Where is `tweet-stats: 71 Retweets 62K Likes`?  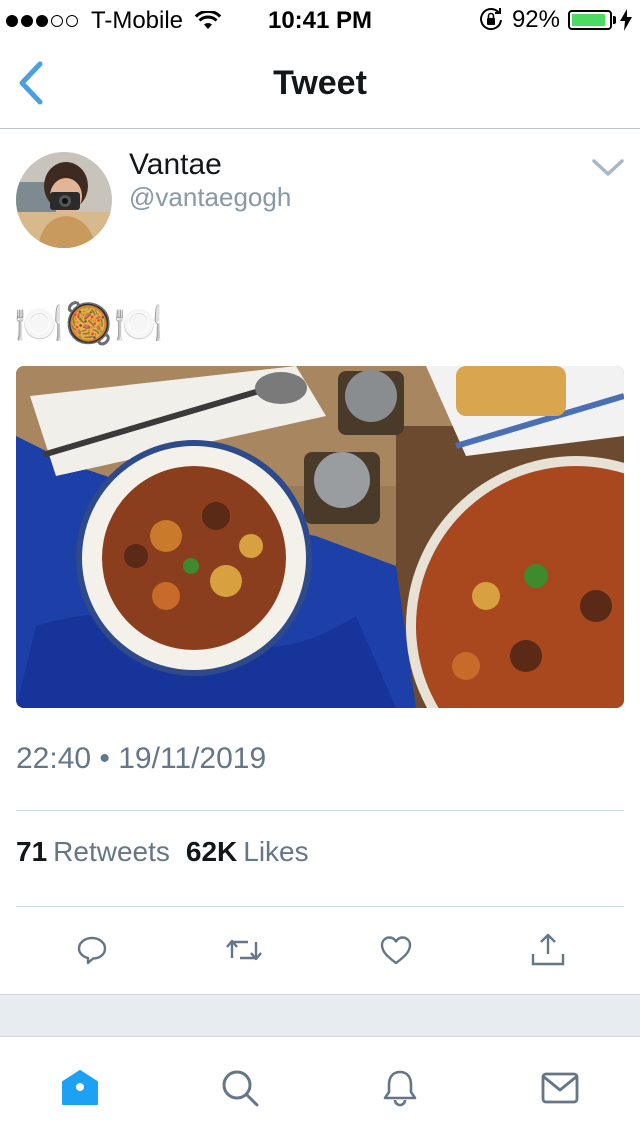 tweet-stats: 71 Retweets 62K Likes is located at coordinates (170, 852).